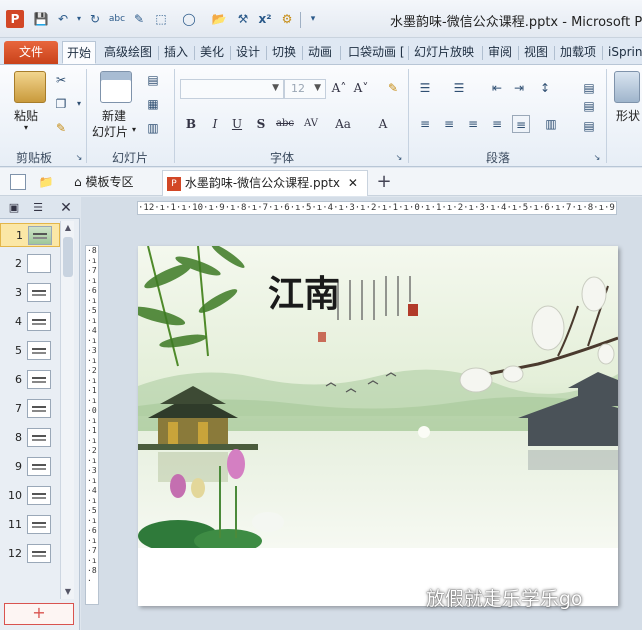 The image size is (642, 630). Describe the element at coordinates (30, 380) in the screenshot. I see `slide-thumbnail-6: 6` at that location.